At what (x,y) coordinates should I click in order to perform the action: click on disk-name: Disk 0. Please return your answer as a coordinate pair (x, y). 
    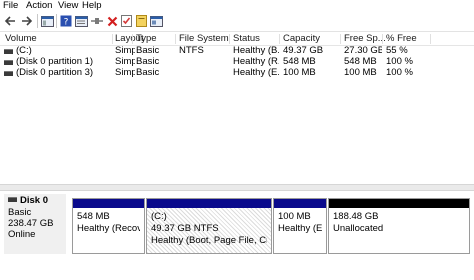
    Looking at the image, I should click on (34, 200).